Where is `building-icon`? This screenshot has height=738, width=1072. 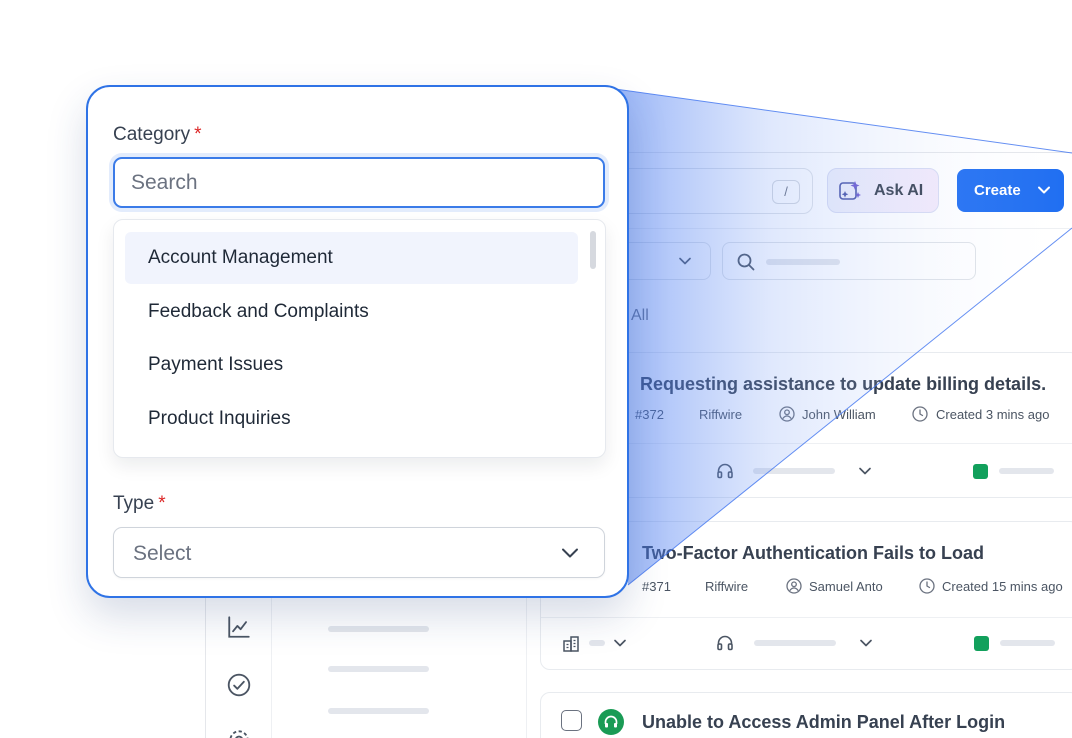
building-icon is located at coordinates (571, 644).